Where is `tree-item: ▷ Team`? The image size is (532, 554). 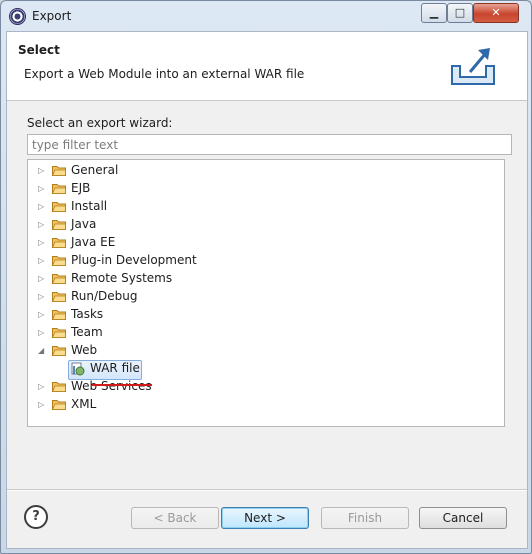
tree-item: ▷ Team is located at coordinates (266, 333).